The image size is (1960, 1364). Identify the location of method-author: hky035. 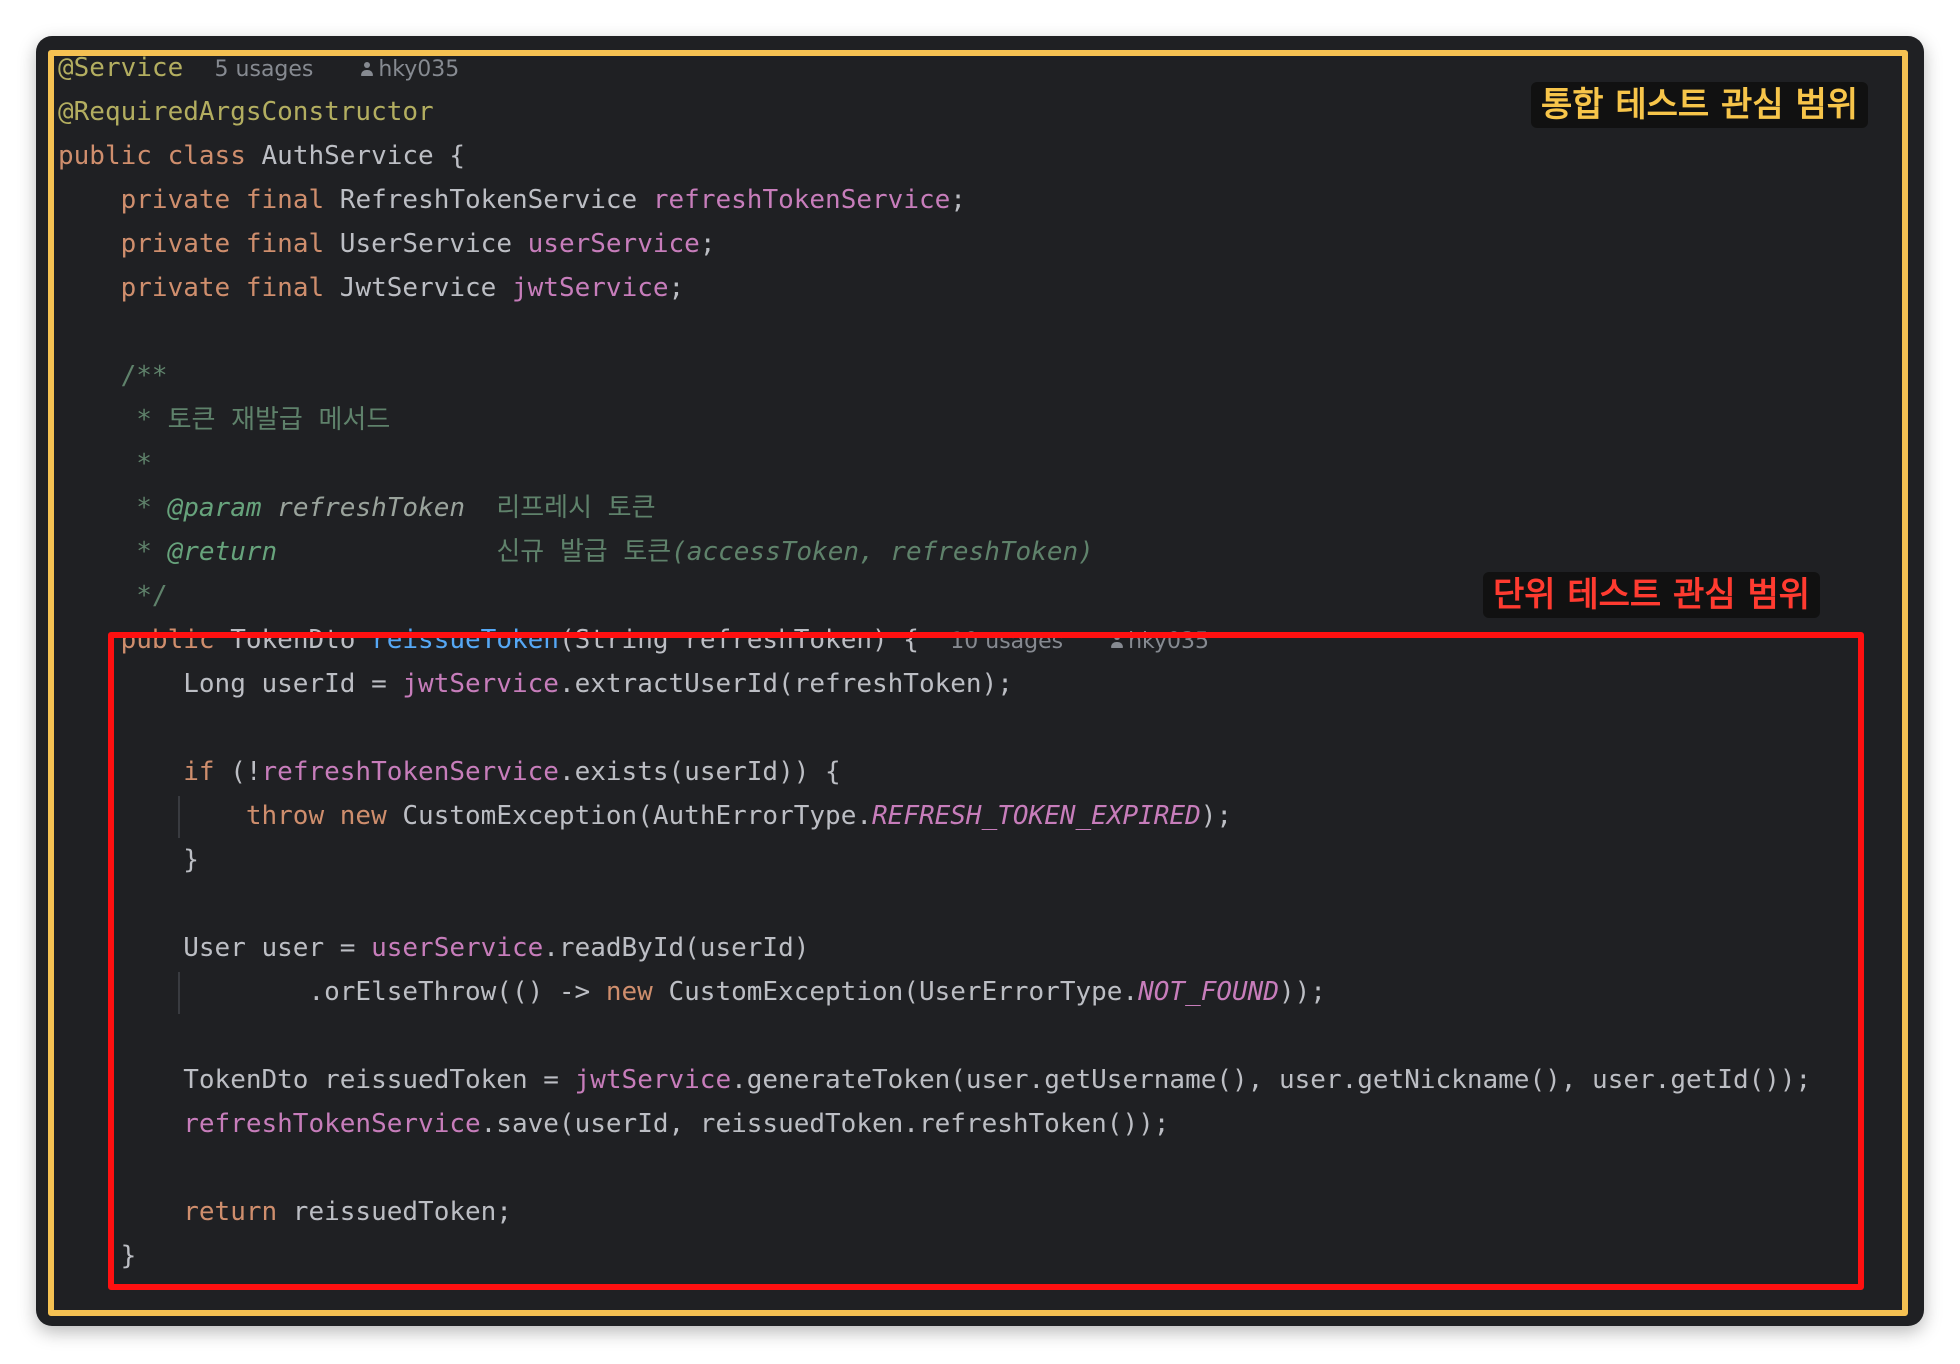
(1169, 641).